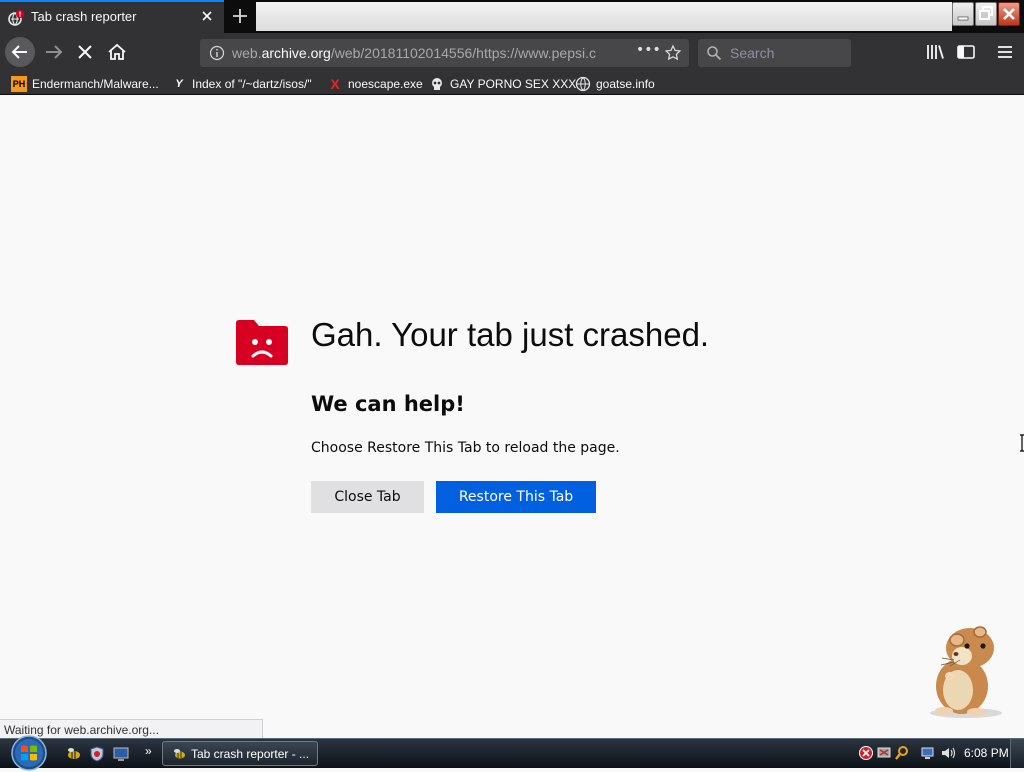 Image resolution: width=1024 pixels, height=772 pixels. I want to click on ph-site-icon: PH, so click(19, 83).